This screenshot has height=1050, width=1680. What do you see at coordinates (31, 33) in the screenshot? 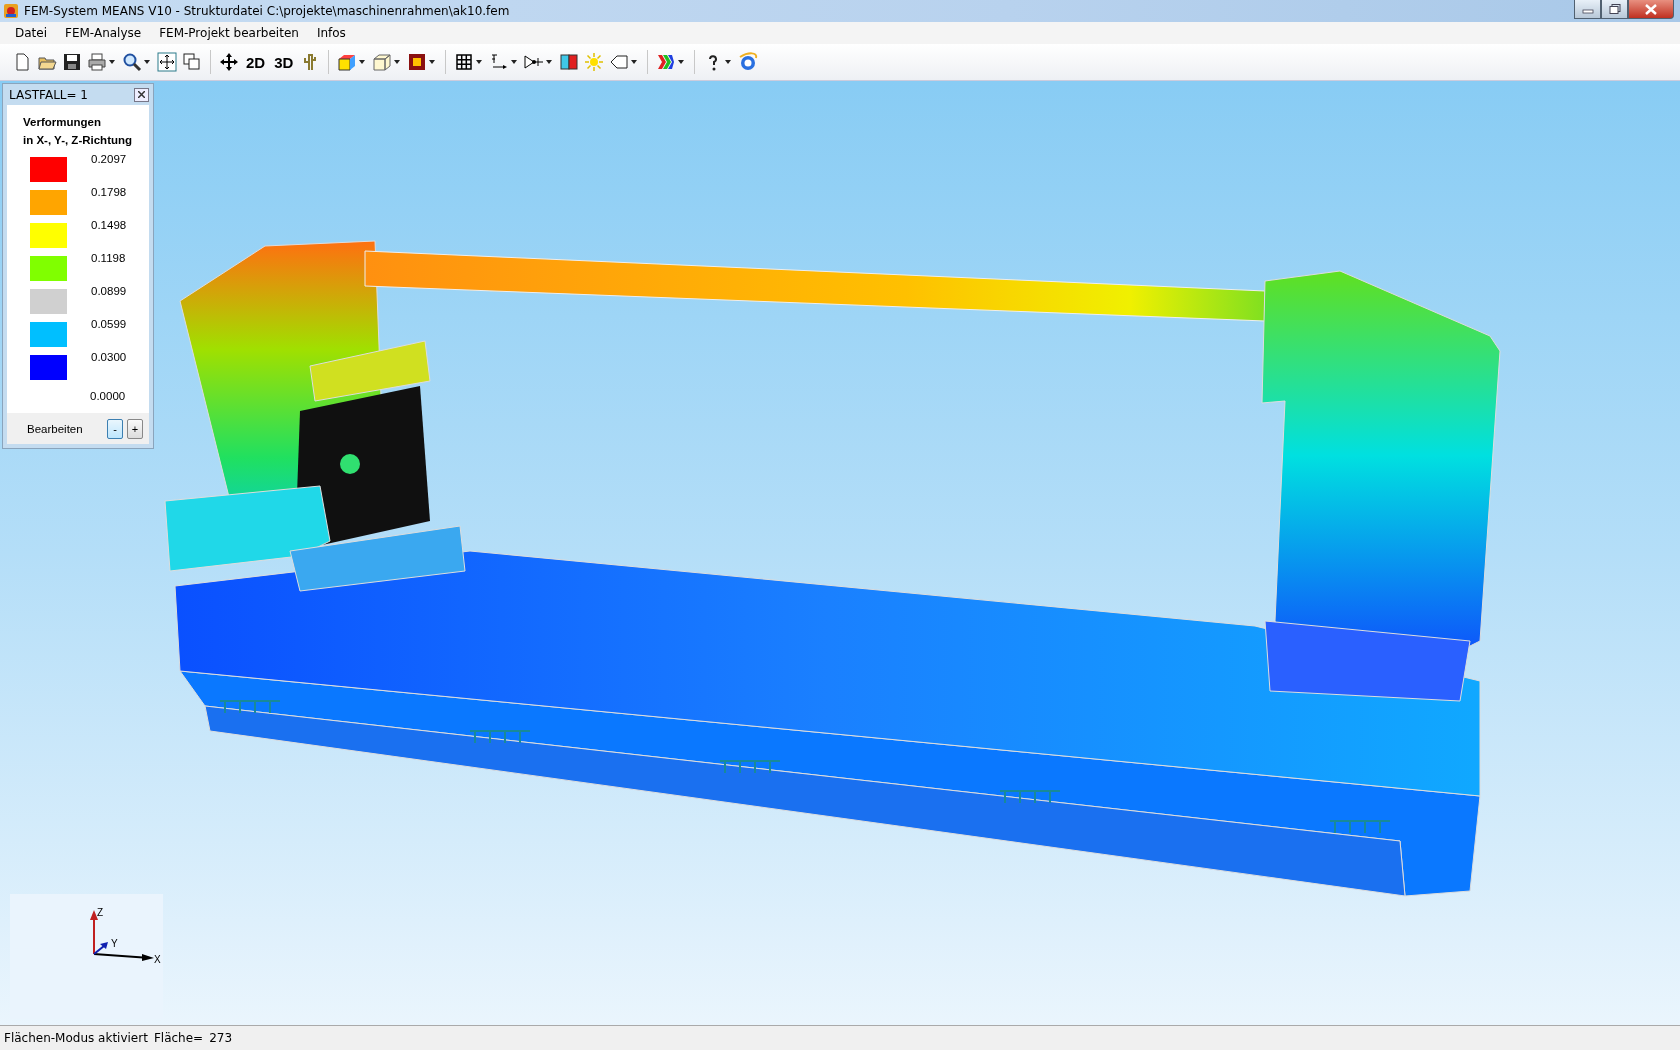
I see `menu-item: Datei` at bounding box center [31, 33].